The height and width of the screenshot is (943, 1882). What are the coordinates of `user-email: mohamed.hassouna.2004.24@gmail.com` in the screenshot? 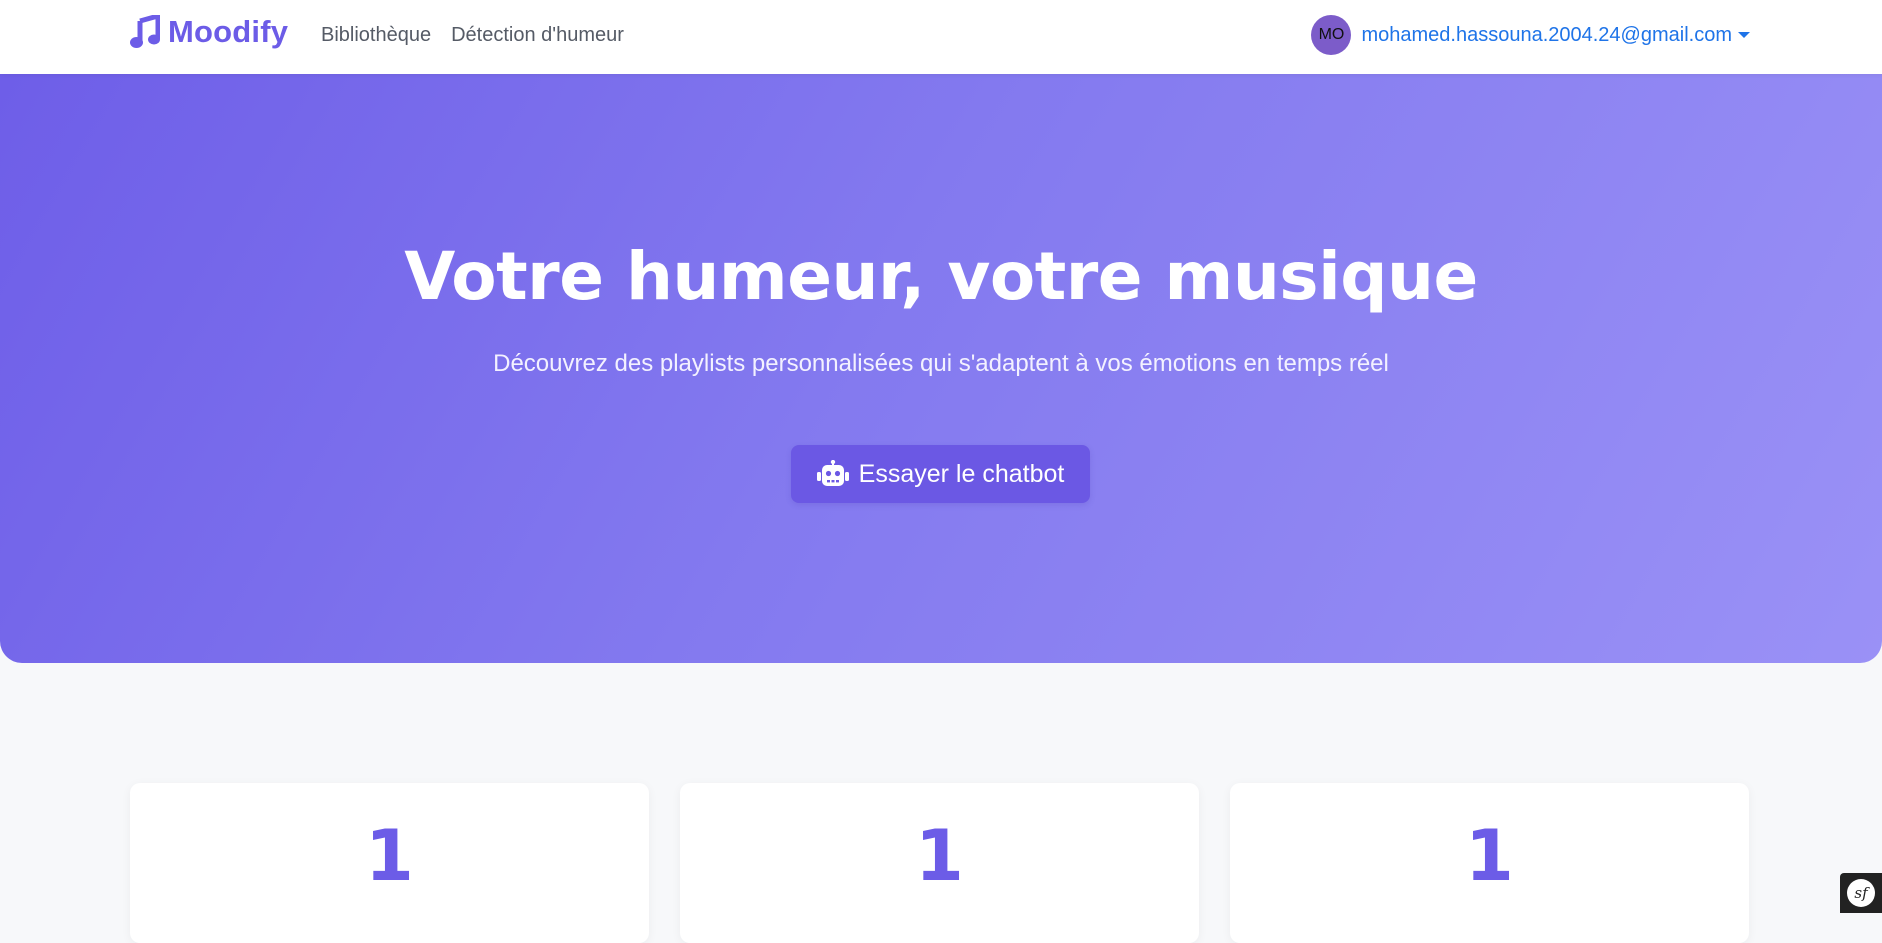 It's located at (1546, 34).